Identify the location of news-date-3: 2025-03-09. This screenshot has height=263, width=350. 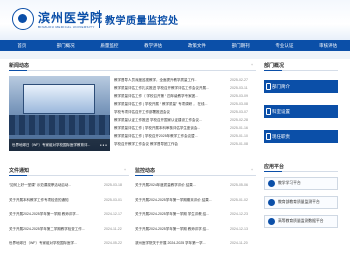
(239, 96).